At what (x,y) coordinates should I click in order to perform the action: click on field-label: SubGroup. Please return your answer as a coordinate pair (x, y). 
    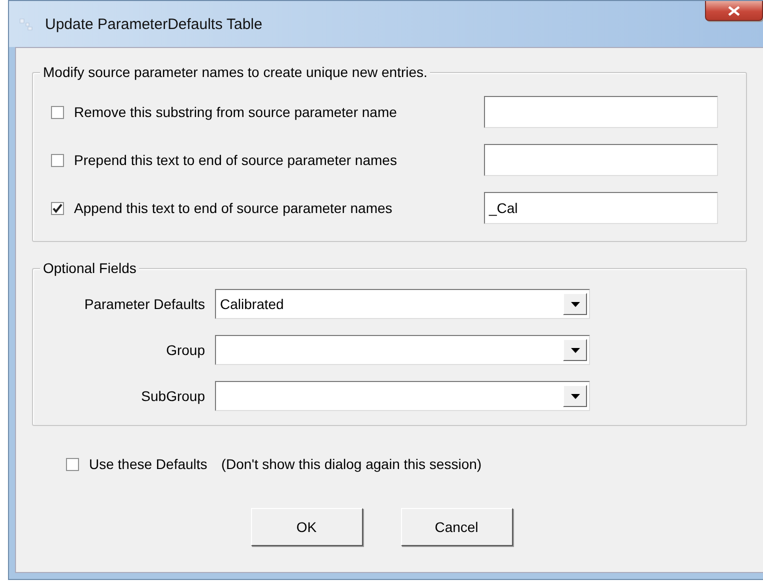
    Looking at the image, I should click on (172, 396).